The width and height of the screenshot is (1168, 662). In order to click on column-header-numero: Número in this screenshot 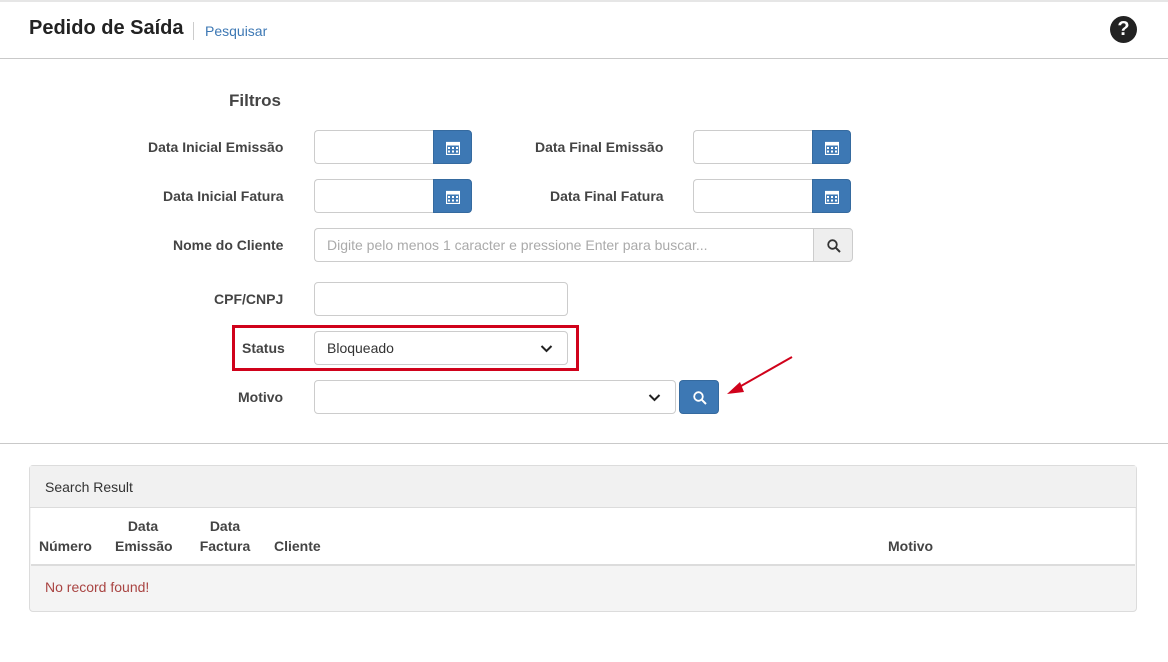, I will do `click(65, 546)`.